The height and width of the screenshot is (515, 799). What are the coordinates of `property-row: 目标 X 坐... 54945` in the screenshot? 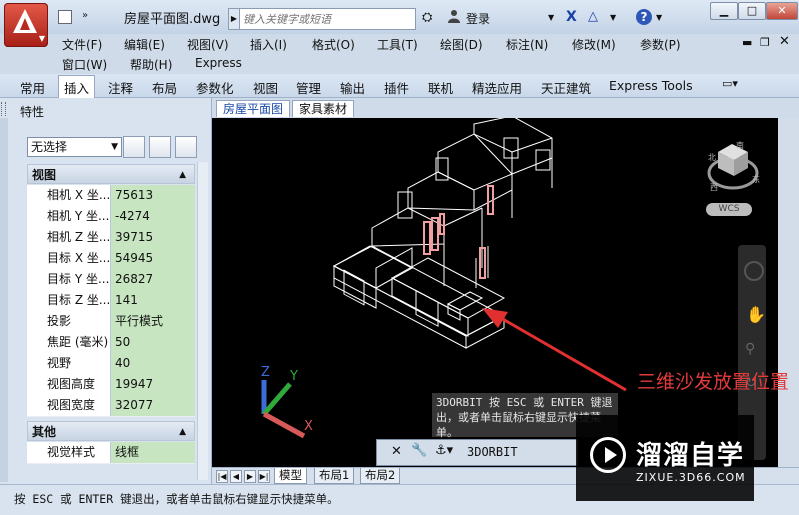 It's located at (111, 259).